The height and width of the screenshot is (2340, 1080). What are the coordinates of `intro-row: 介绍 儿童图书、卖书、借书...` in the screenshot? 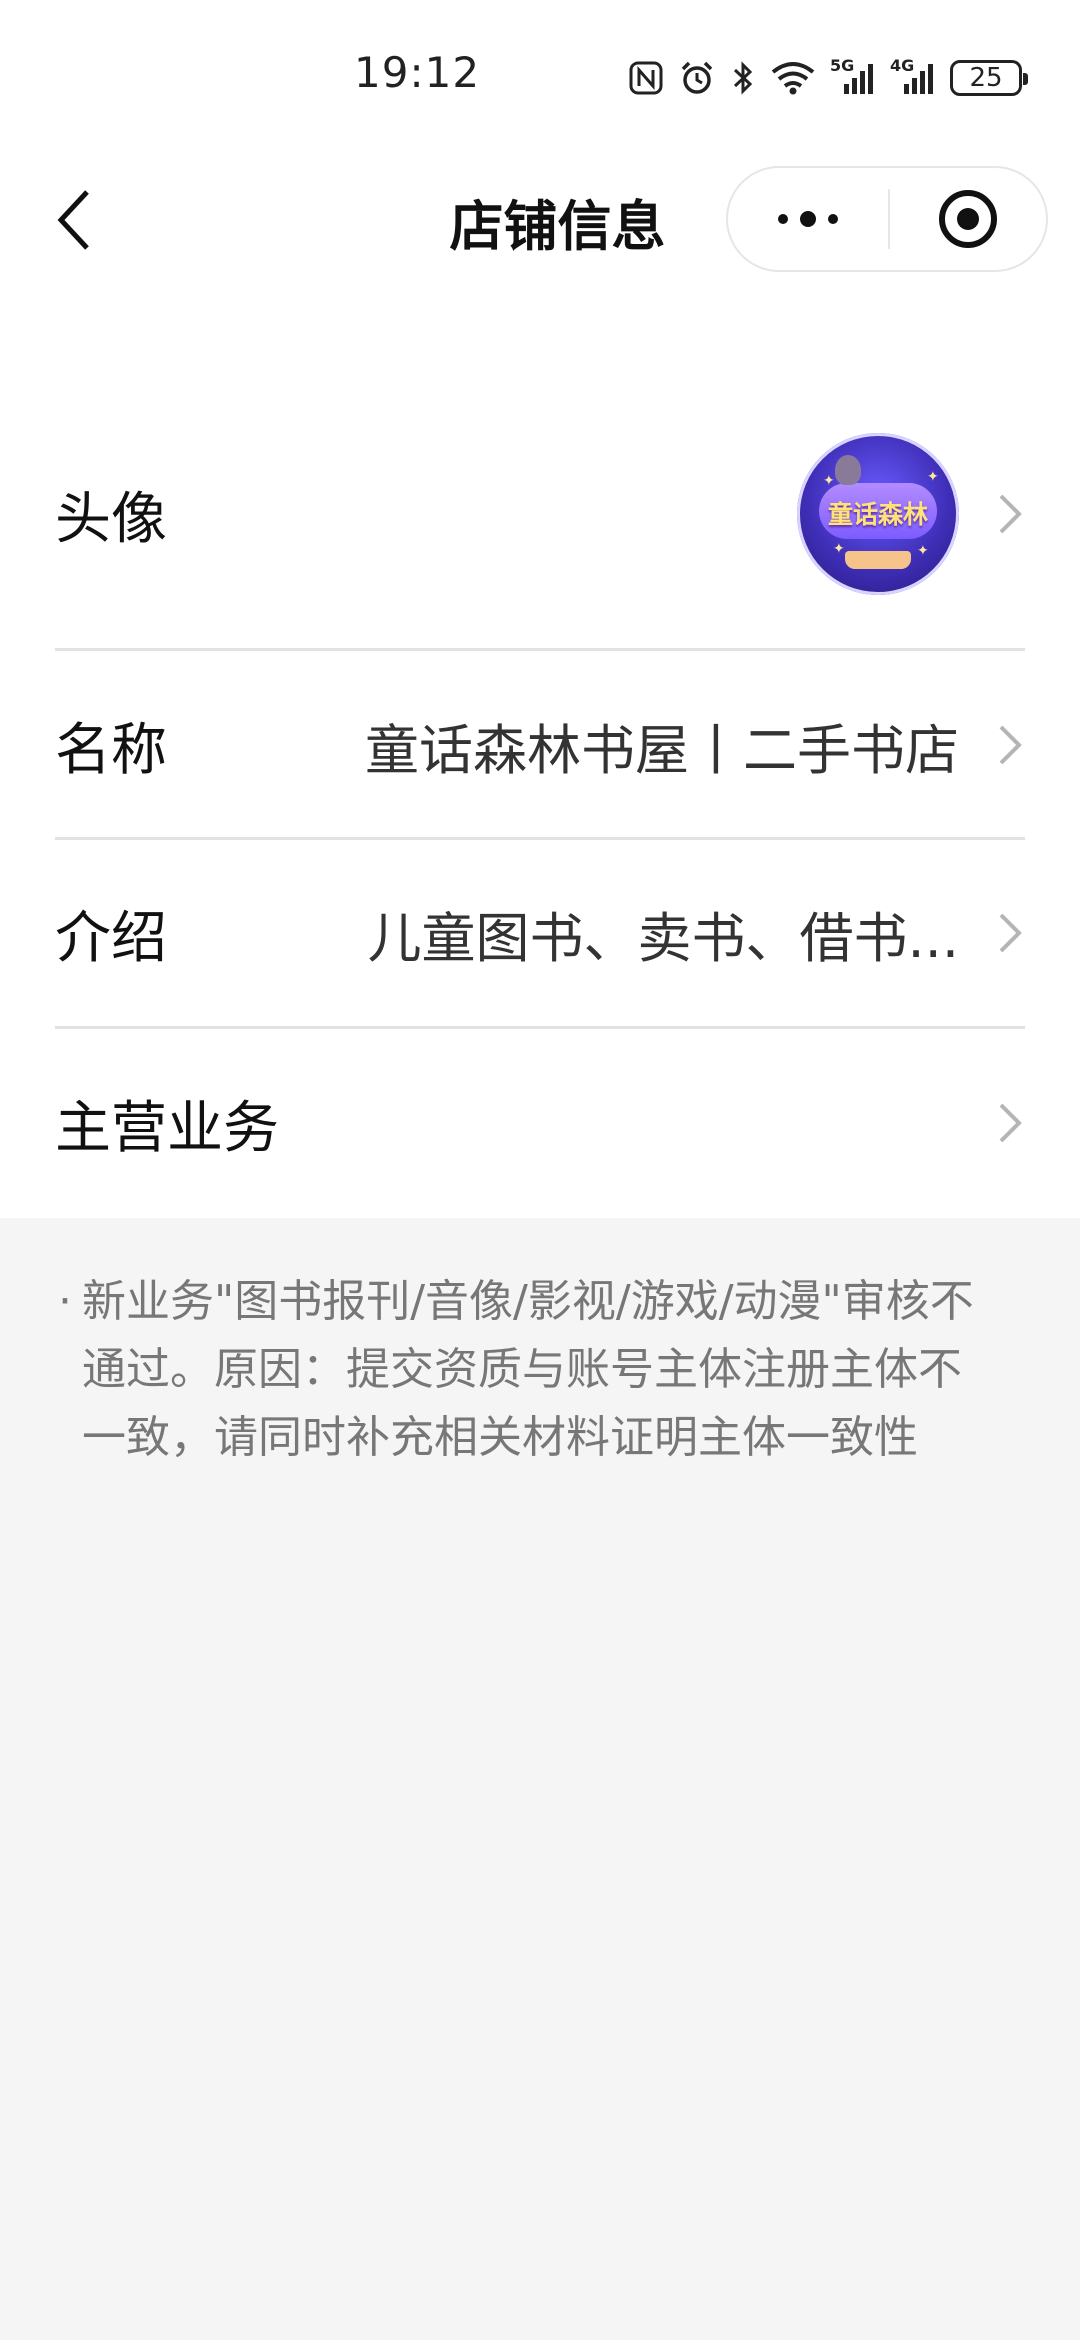 It's located at (540, 933).